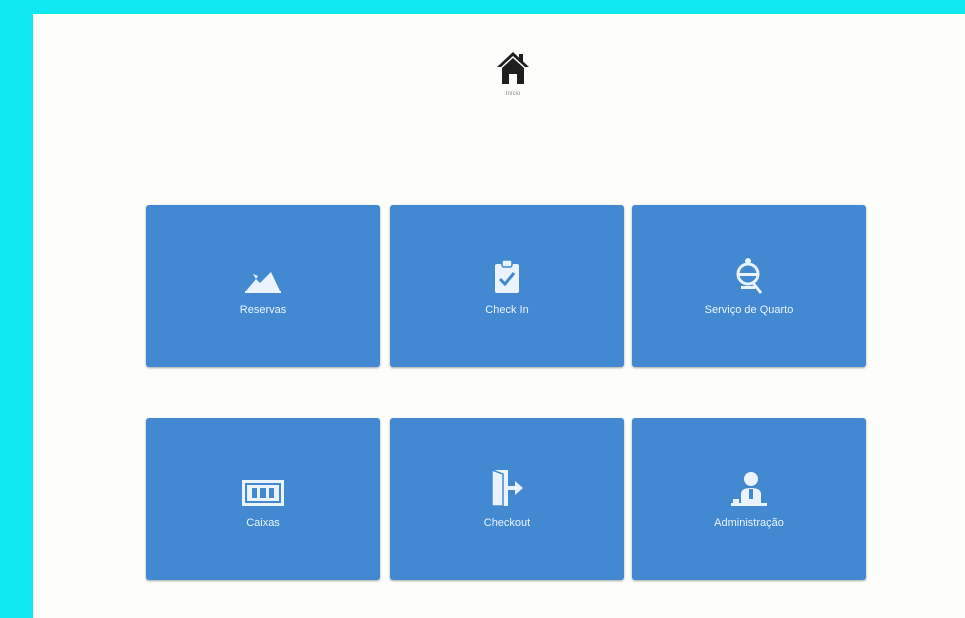 The image size is (965, 618). Describe the element at coordinates (263, 282) in the screenshot. I see `reservations-icon` at that location.